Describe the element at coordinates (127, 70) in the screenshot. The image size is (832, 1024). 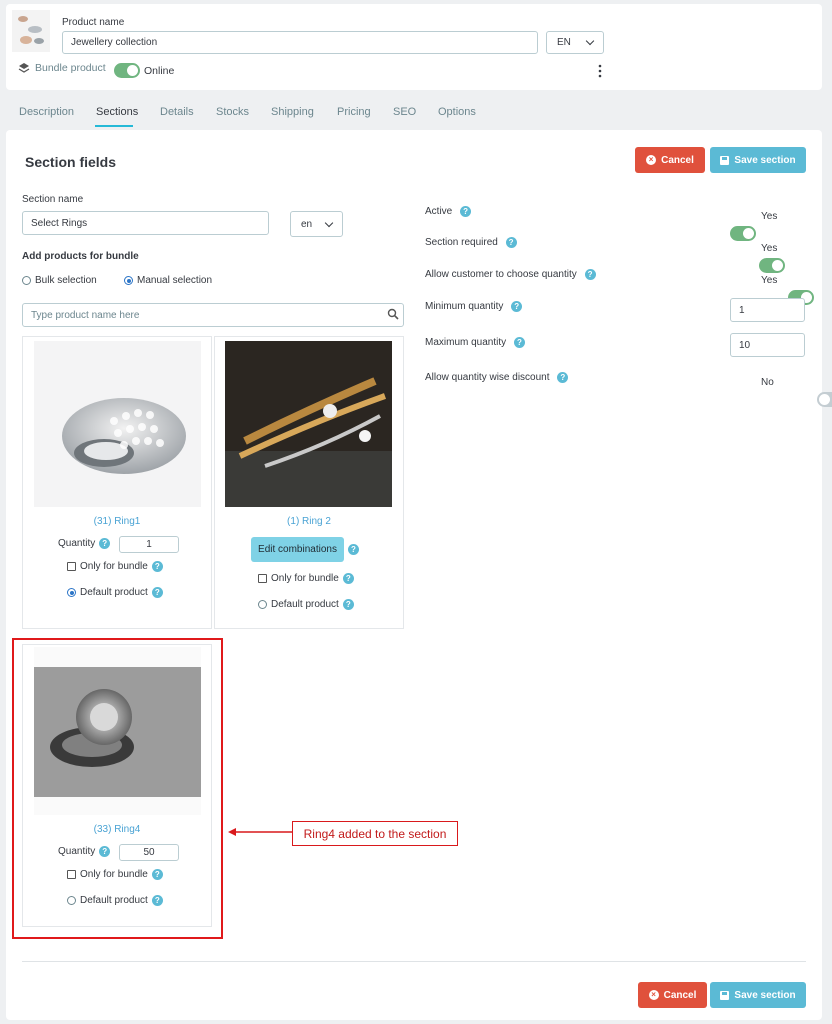
I see `online-toggle` at that location.